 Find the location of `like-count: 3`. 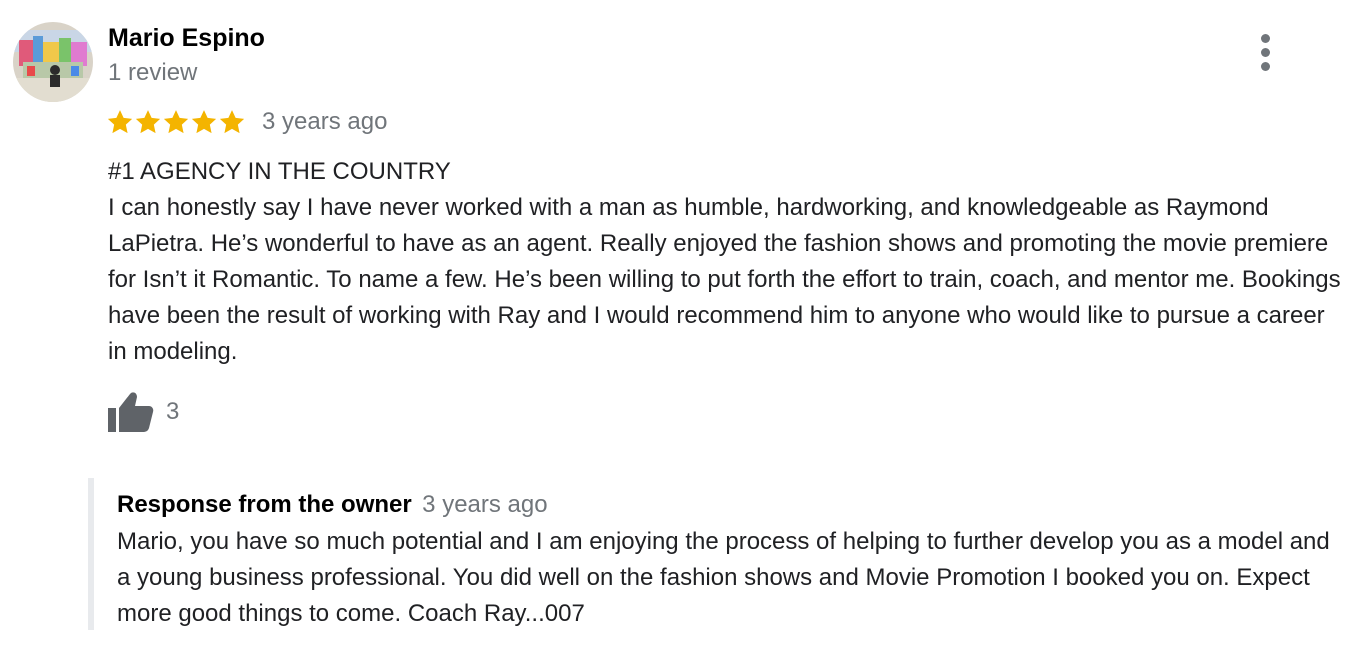

like-count: 3 is located at coordinates (173, 411).